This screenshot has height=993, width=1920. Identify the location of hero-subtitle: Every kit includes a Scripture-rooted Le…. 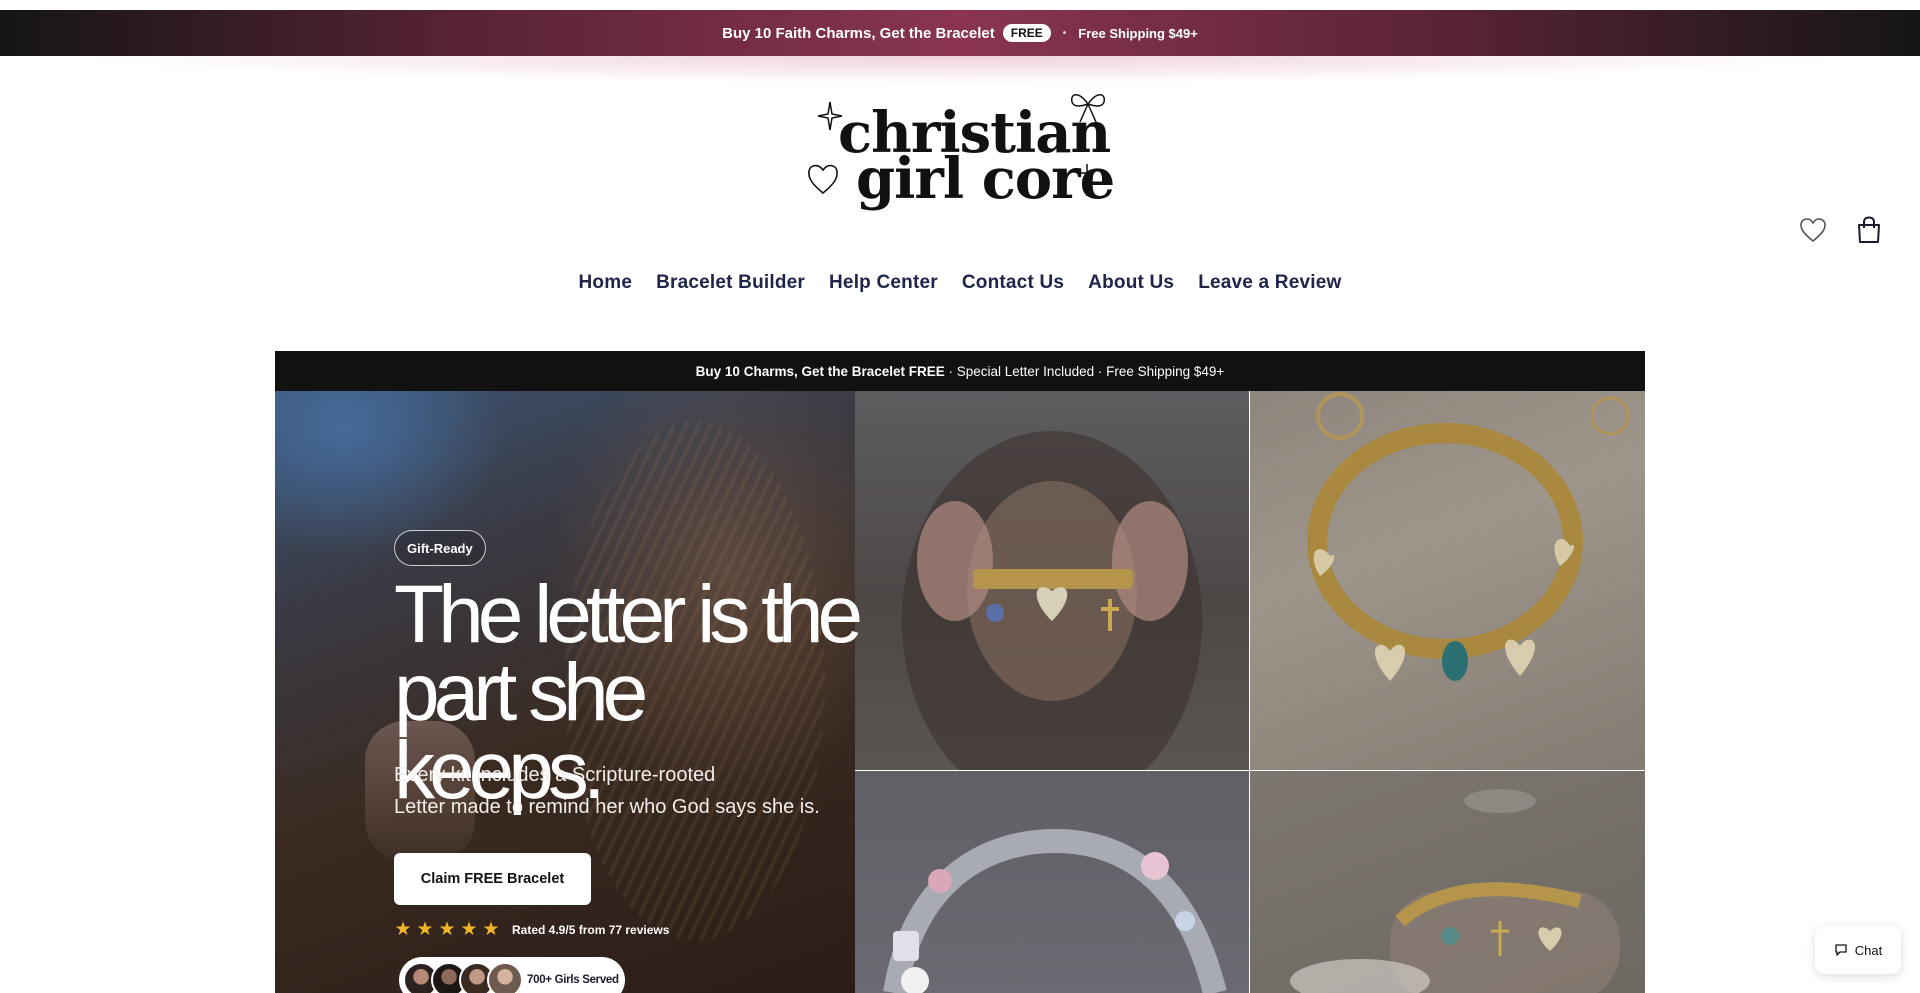
(624, 791).